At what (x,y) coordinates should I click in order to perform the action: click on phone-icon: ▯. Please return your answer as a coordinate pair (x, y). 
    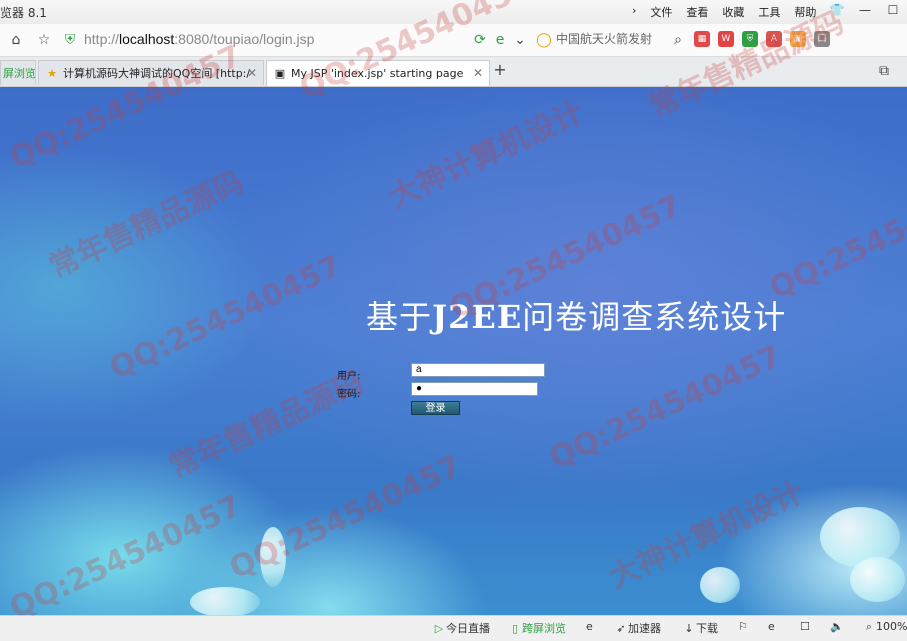
    Looking at the image, I should click on (515, 628).